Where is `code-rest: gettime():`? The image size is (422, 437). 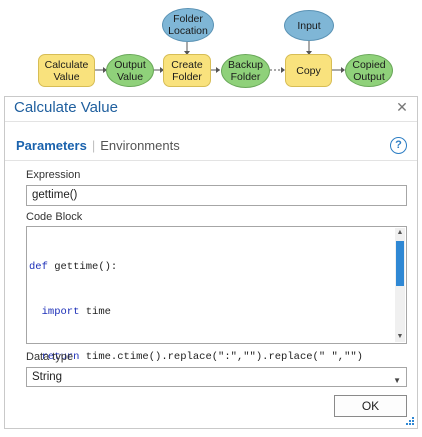 code-rest: gettime(): is located at coordinates (82, 267).